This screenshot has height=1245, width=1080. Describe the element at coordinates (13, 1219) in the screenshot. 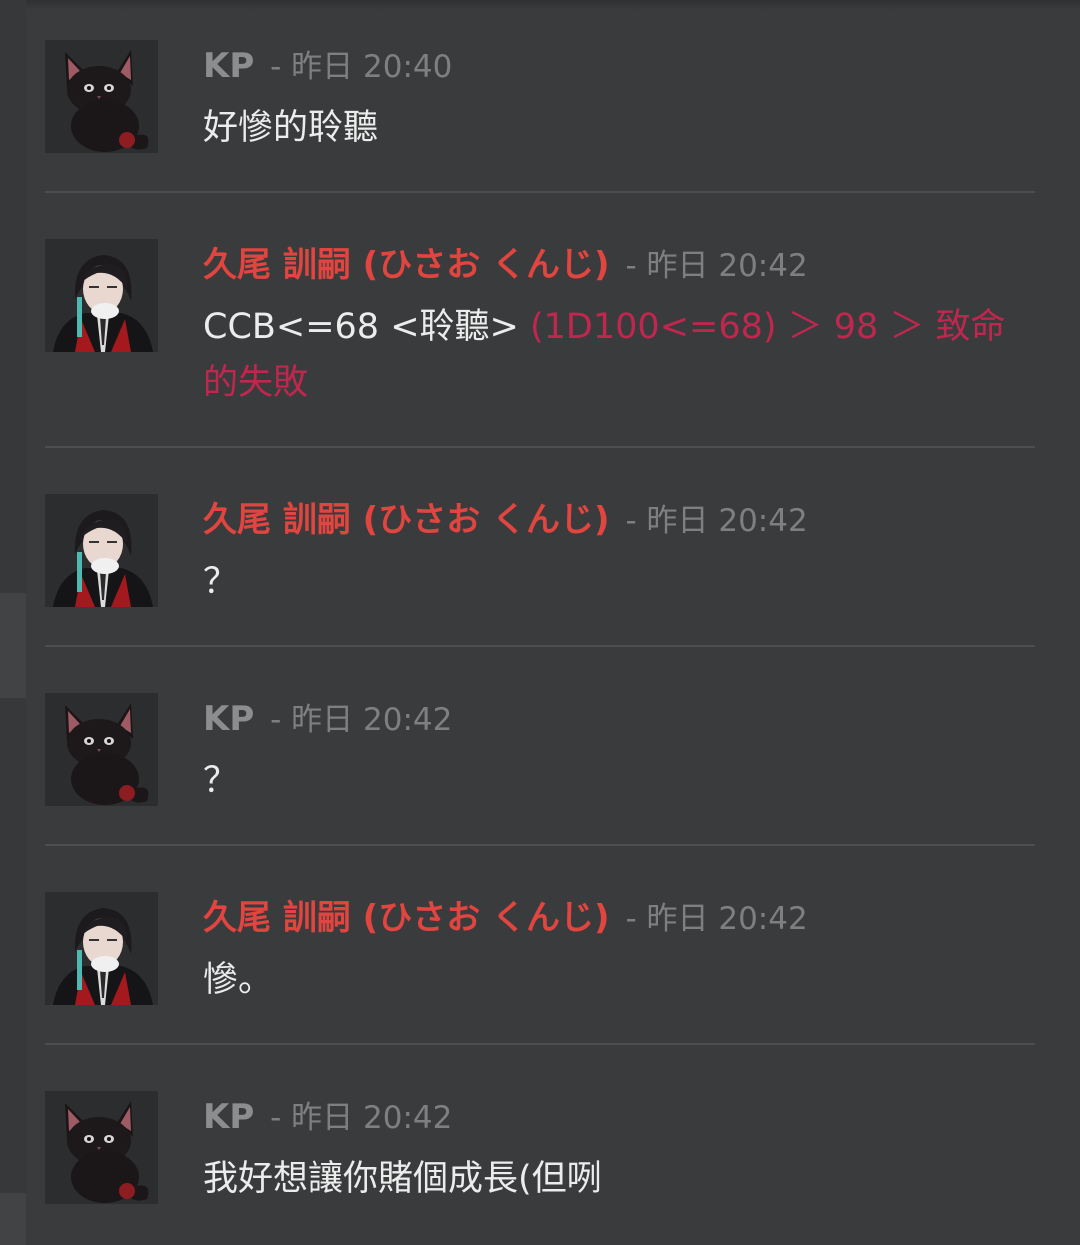

I see `side-rail-tab-bottom` at that location.